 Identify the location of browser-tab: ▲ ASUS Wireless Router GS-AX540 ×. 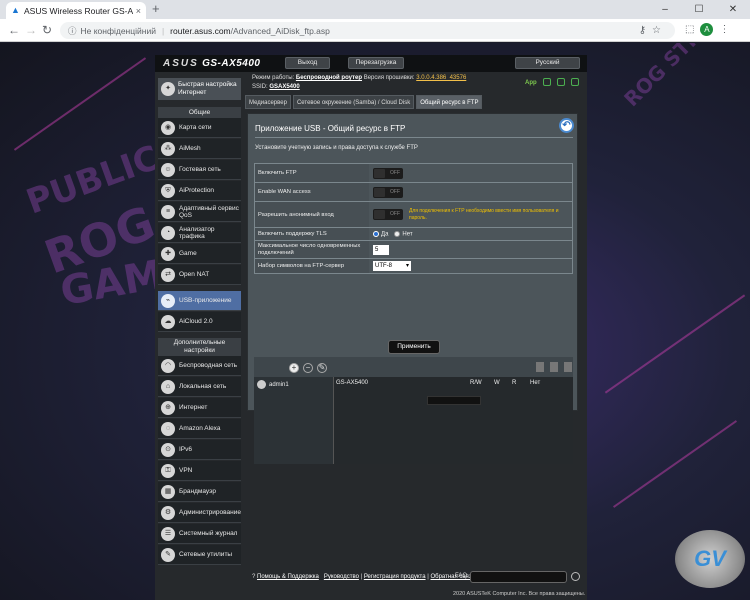
(76, 10).